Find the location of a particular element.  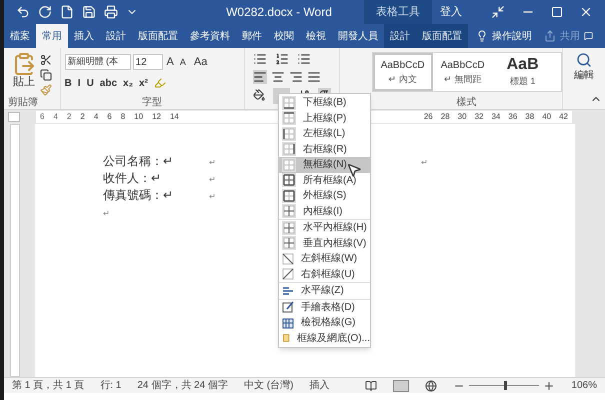

ruler-number: 30 is located at coordinates (462, 117).